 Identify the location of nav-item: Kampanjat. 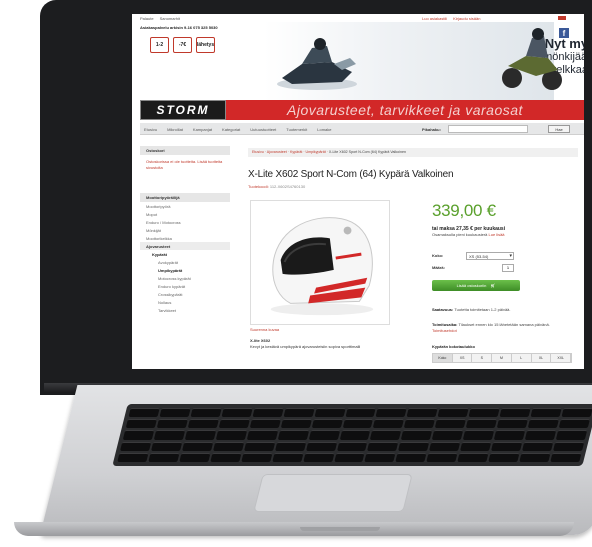
(202, 129).